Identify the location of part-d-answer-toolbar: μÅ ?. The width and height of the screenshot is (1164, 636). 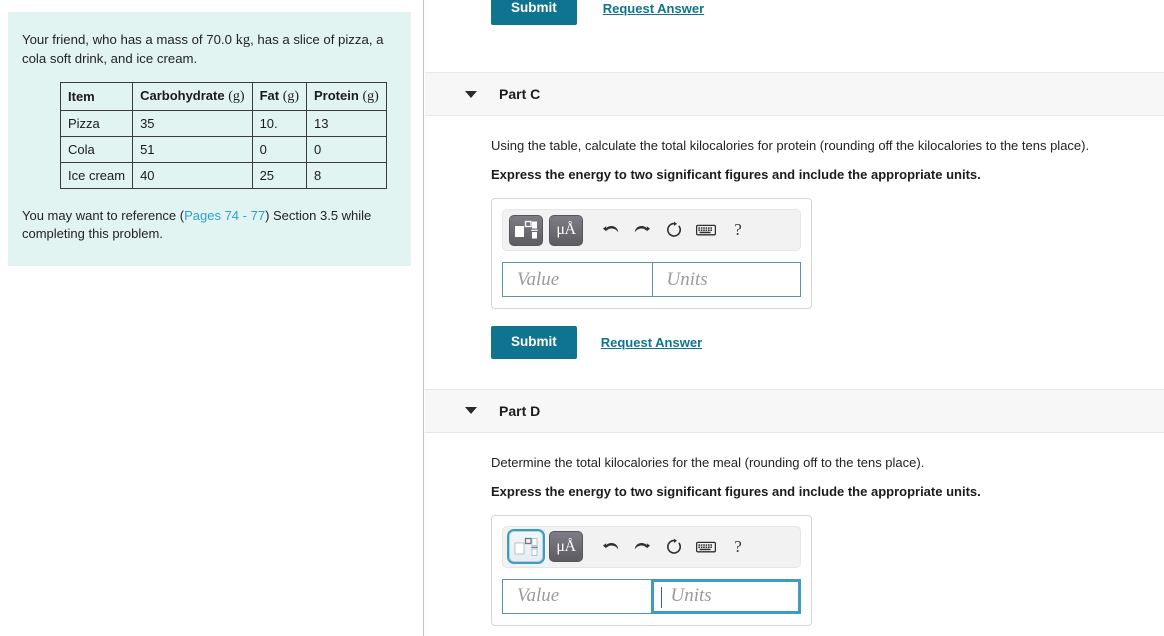
(651, 546).